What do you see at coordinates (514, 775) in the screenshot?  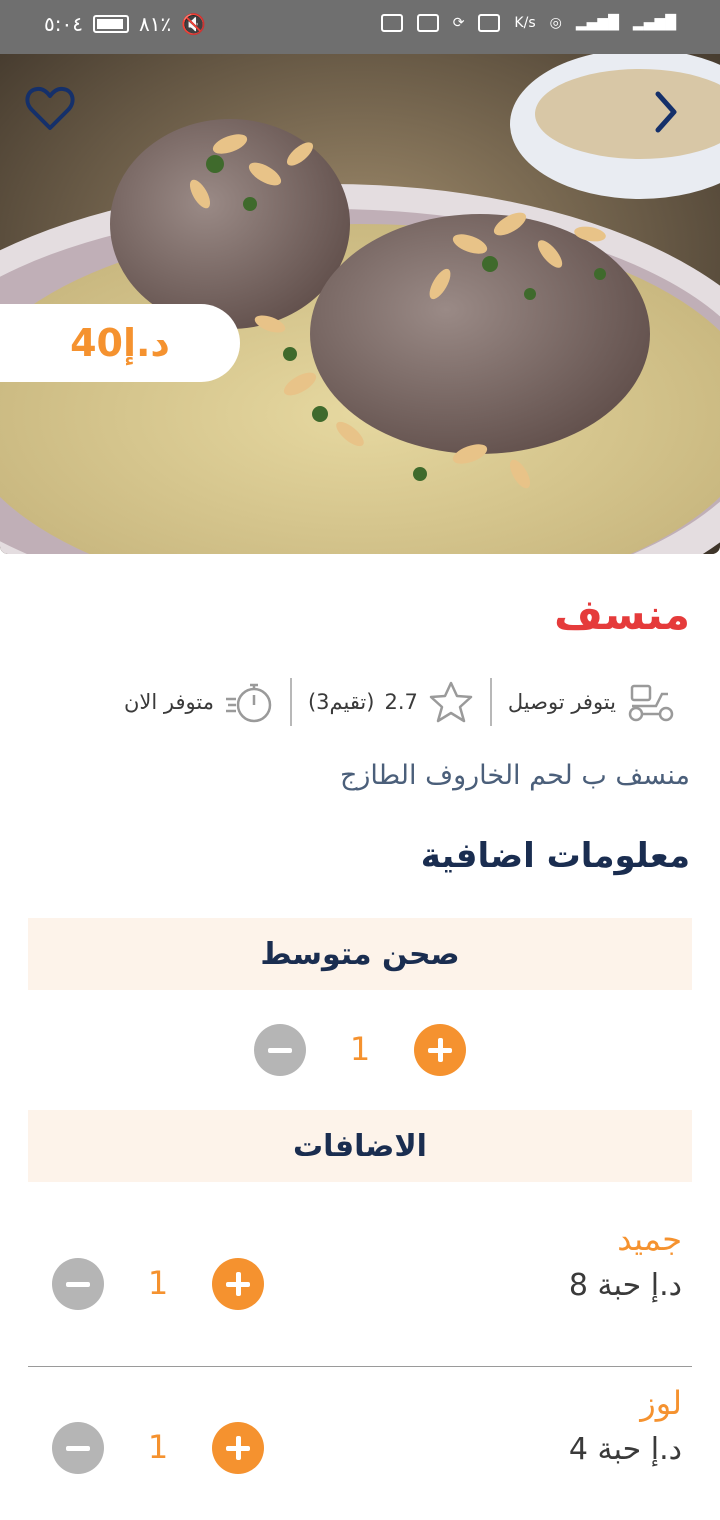 I see `dish-description: منسف ب لحم الخاروف الطازج` at bounding box center [514, 775].